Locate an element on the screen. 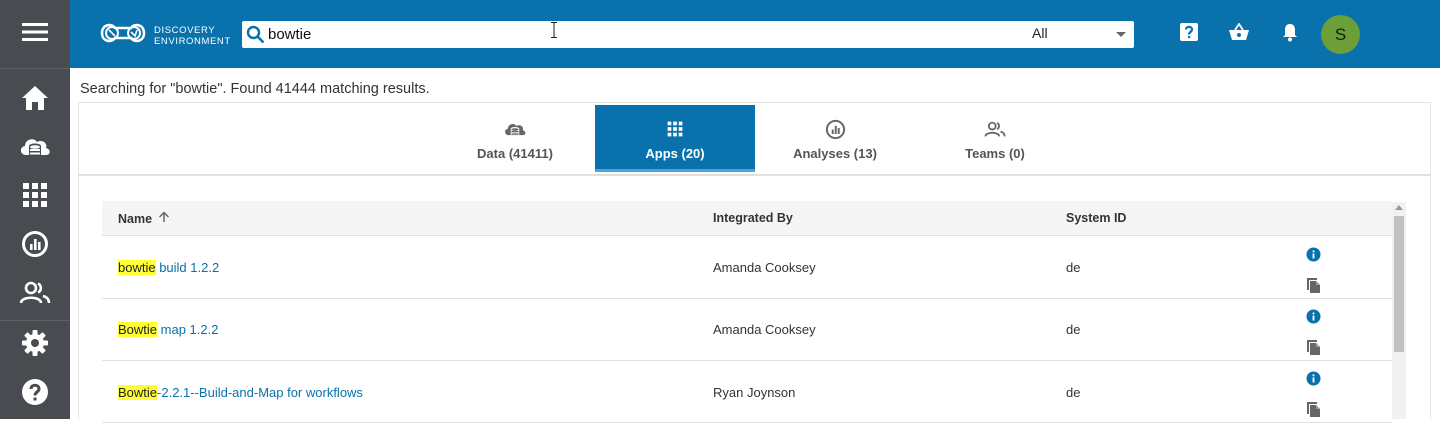  sidebar-item-analyses is located at coordinates (35, 246).